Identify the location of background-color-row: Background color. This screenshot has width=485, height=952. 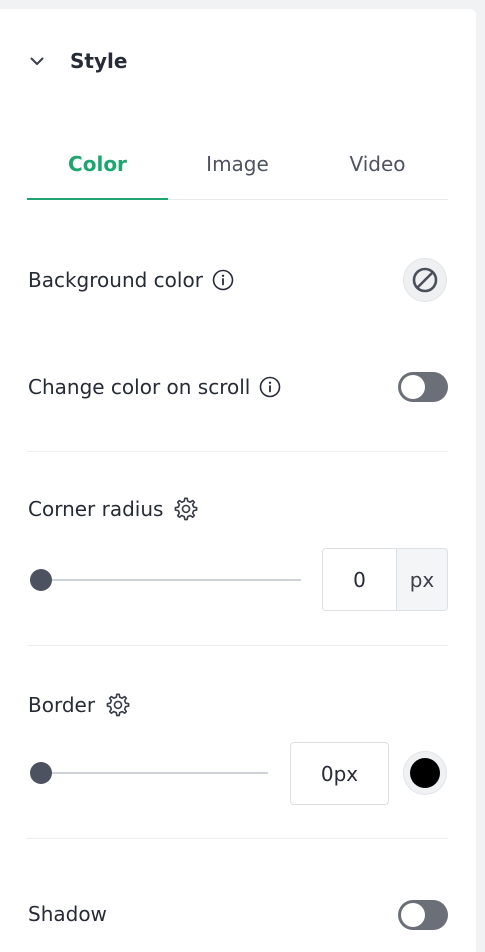
(131, 280).